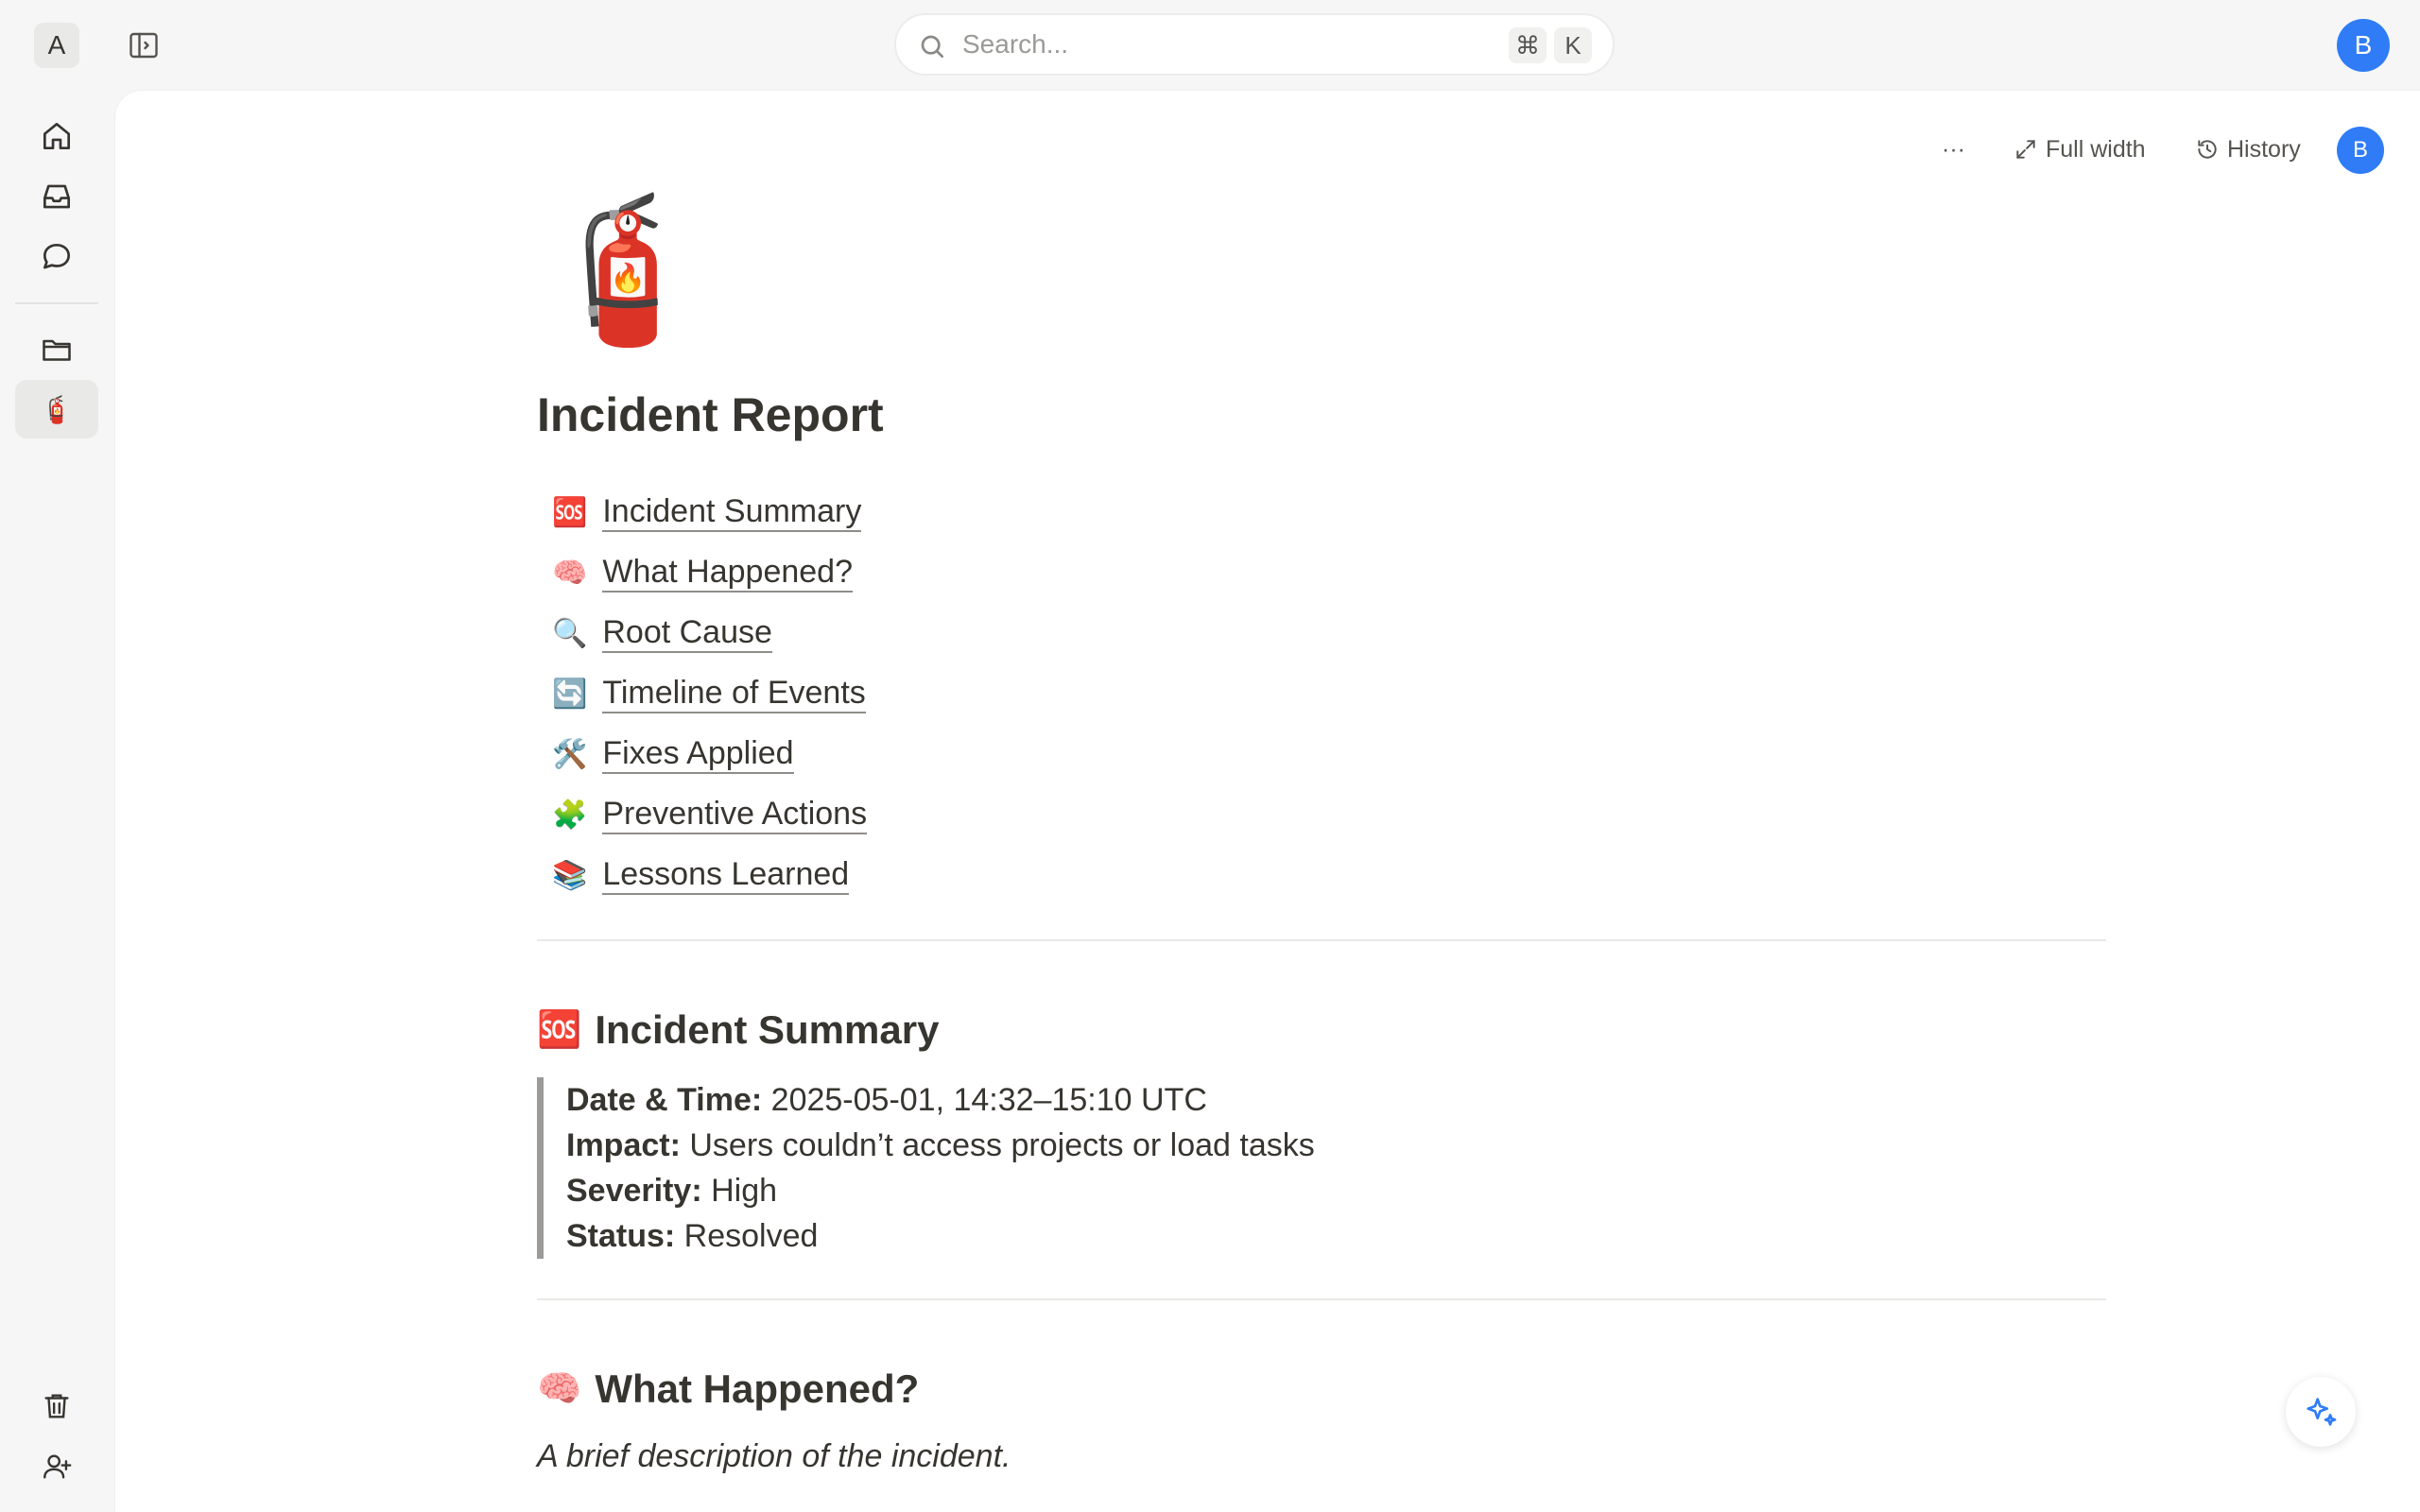  Describe the element at coordinates (2363, 45) in the screenshot. I see `user-avatar: B` at that location.